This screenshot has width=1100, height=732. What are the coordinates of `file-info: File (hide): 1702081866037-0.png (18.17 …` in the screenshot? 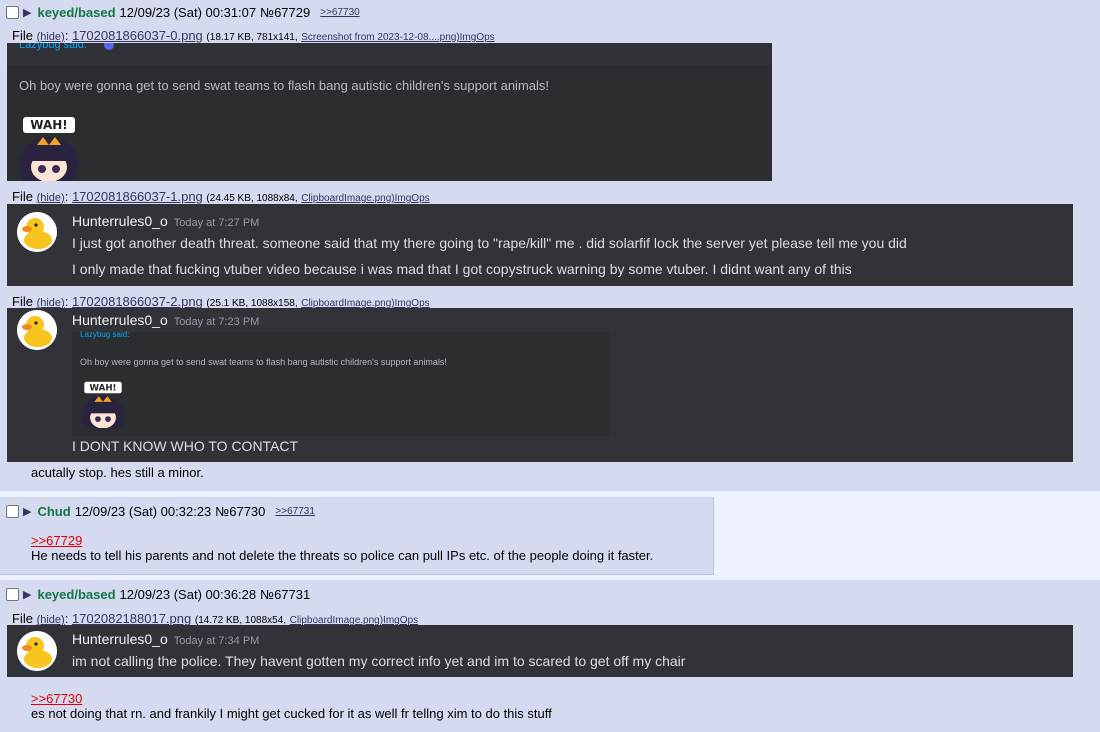 It's located at (253, 35).